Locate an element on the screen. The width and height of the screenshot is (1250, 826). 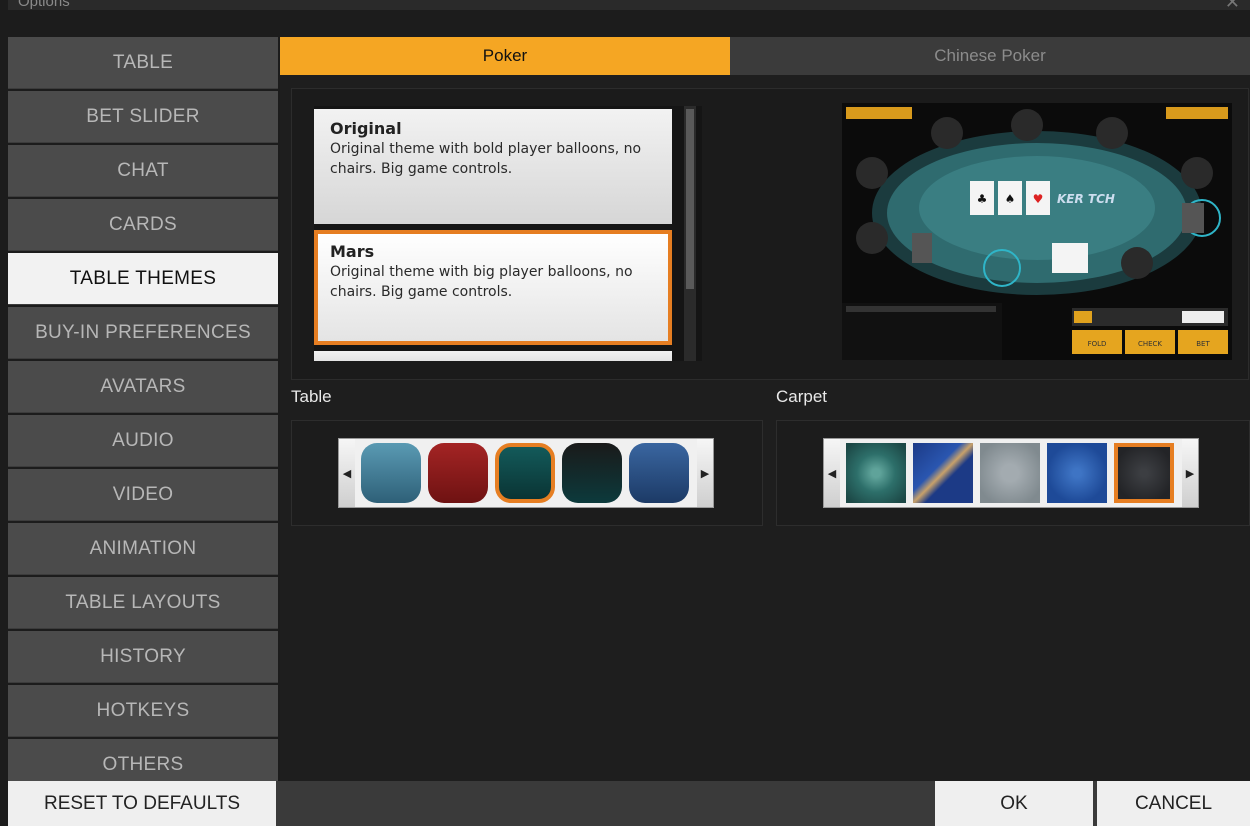
carpet-swatch-grey is located at coordinates (1010, 473).